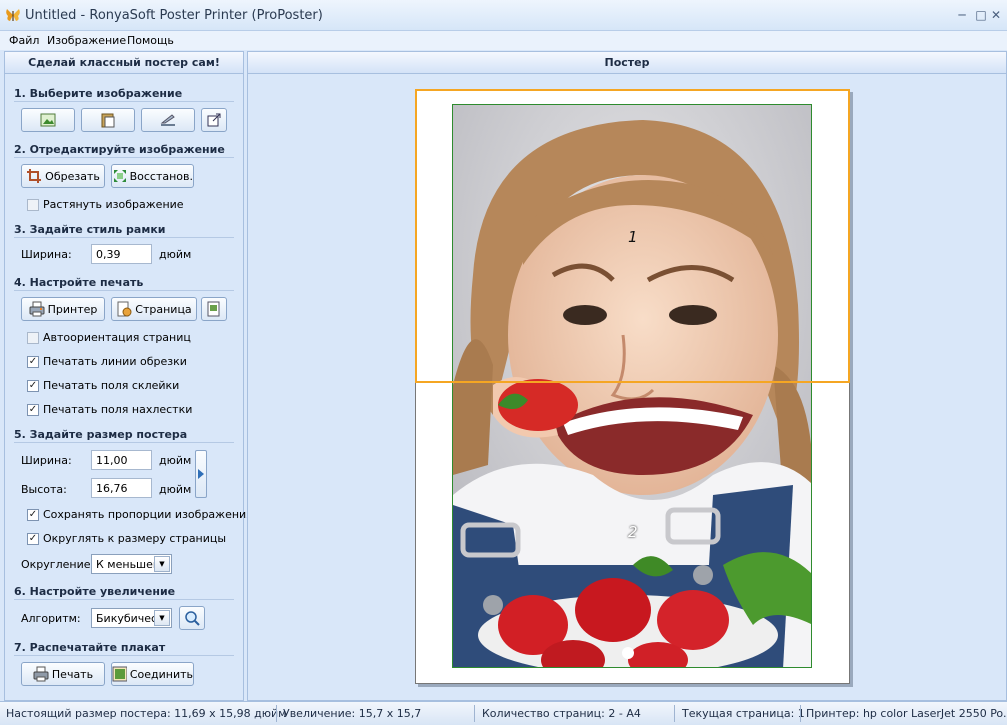 The width and height of the screenshot is (1007, 725). What do you see at coordinates (33, 538) in the screenshot?
I see `round-to-page-box: ✓` at bounding box center [33, 538].